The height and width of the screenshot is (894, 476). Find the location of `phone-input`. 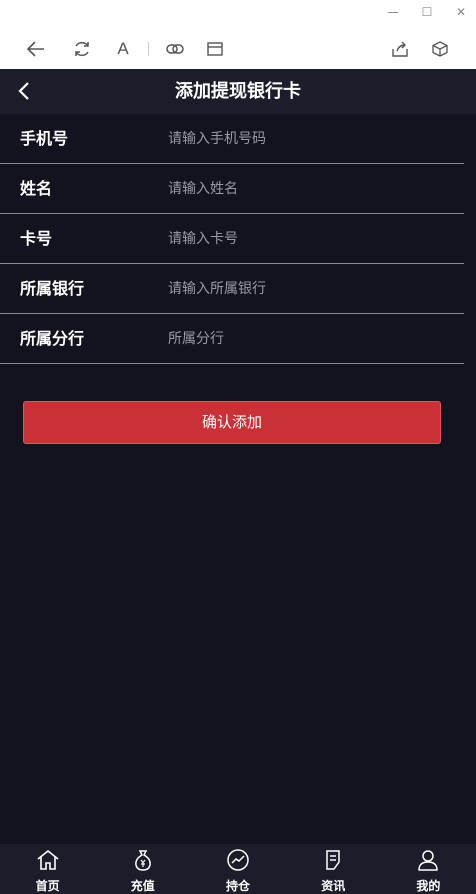

phone-input is located at coordinates (308, 139).